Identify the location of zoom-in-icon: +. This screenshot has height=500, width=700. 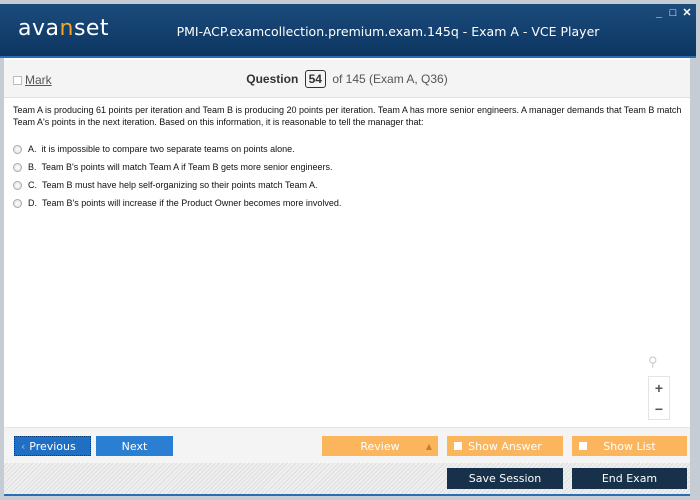
(659, 388).